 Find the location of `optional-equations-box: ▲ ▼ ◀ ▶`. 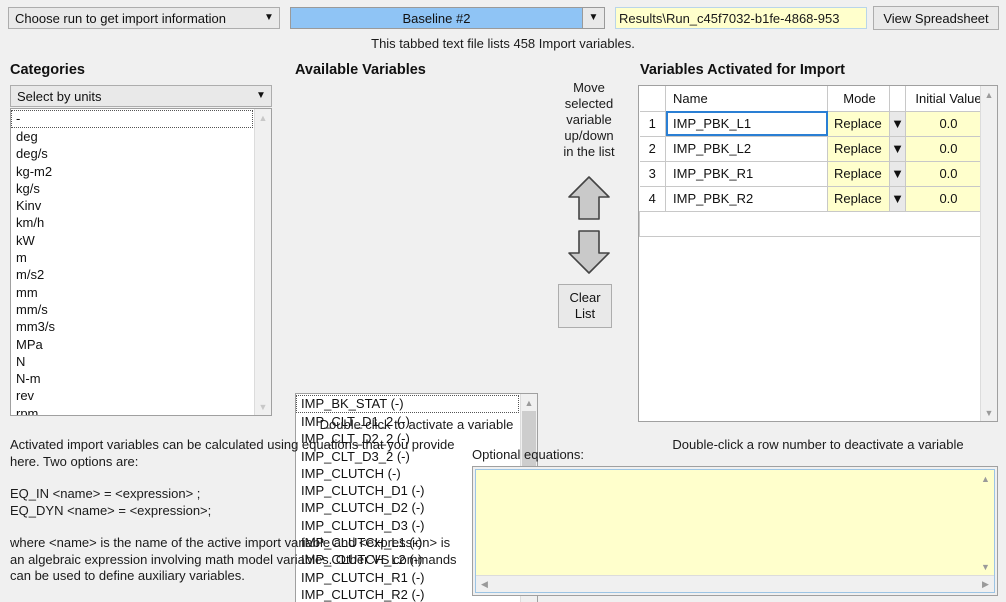

optional-equations-box: ▲ ▼ ◀ ▶ is located at coordinates (735, 531).